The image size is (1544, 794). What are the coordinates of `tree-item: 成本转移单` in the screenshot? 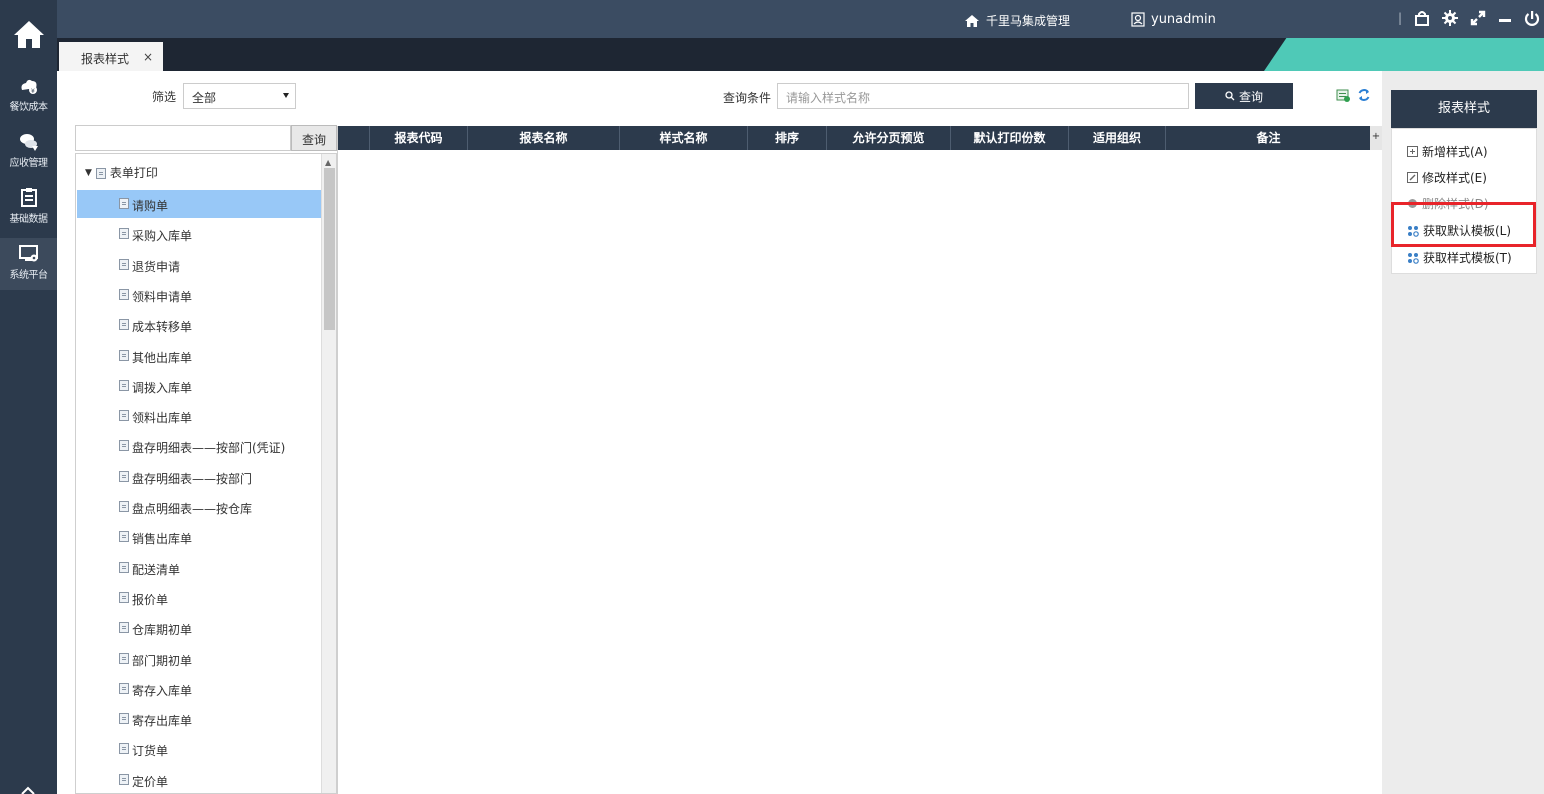 It's located at (199, 325).